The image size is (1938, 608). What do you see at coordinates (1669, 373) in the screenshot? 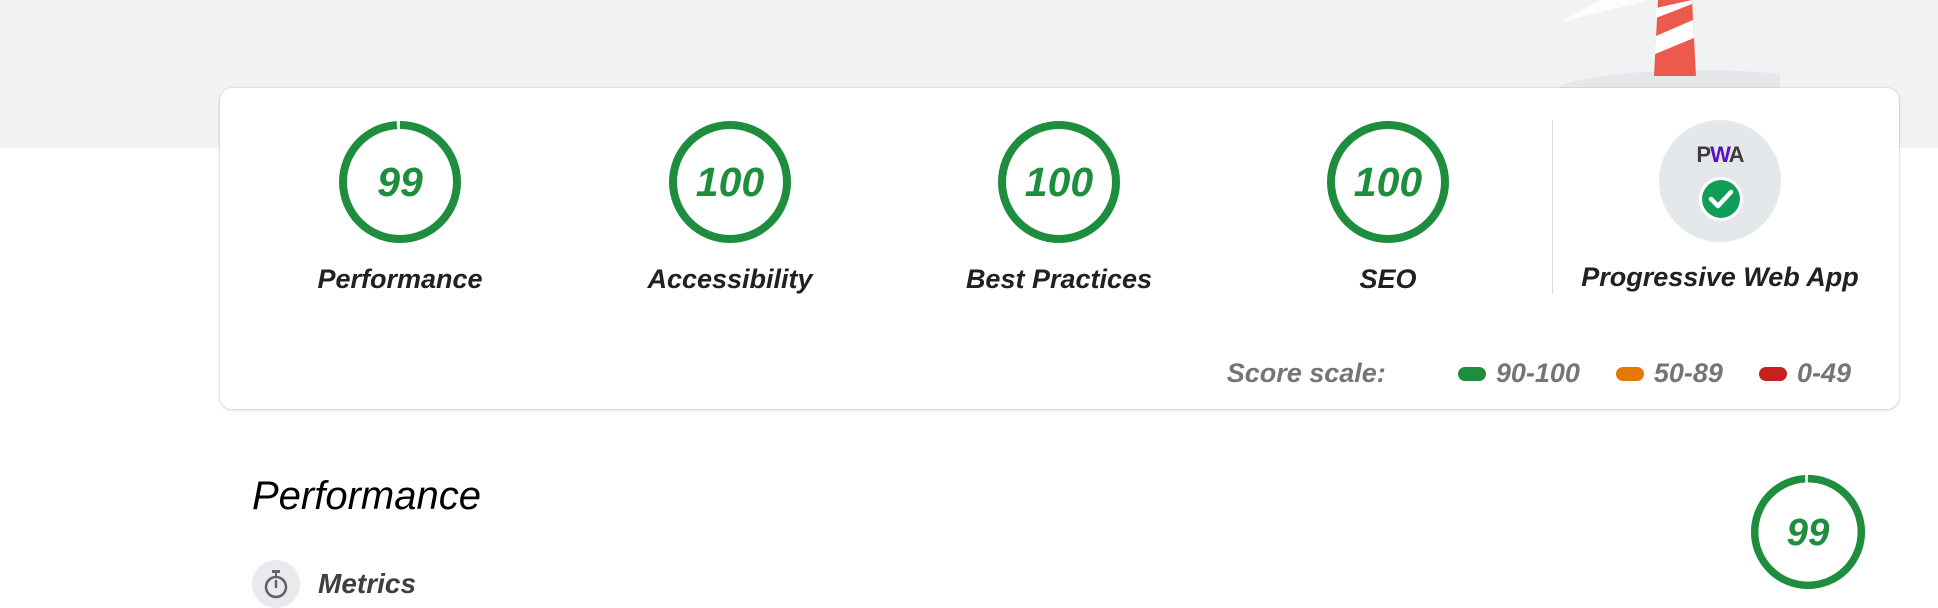
I see `scale-item-average: 50-89` at bounding box center [1669, 373].